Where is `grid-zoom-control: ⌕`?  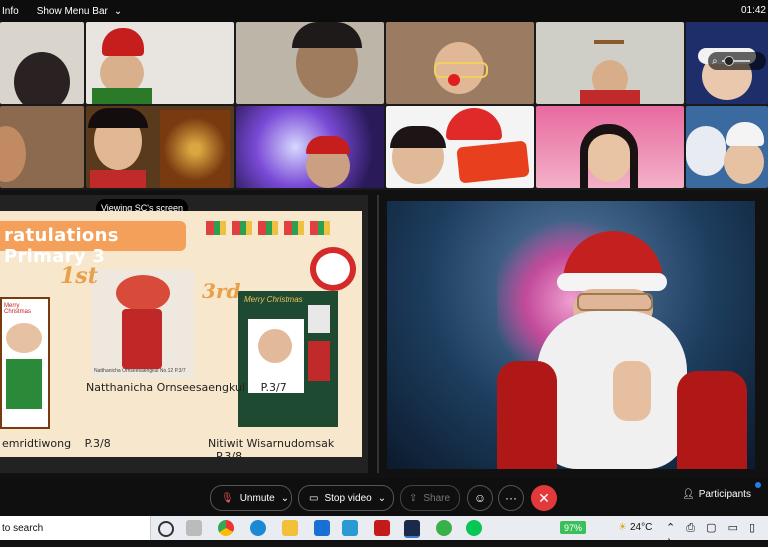
grid-zoom-control: ⌕ is located at coordinates (737, 61).